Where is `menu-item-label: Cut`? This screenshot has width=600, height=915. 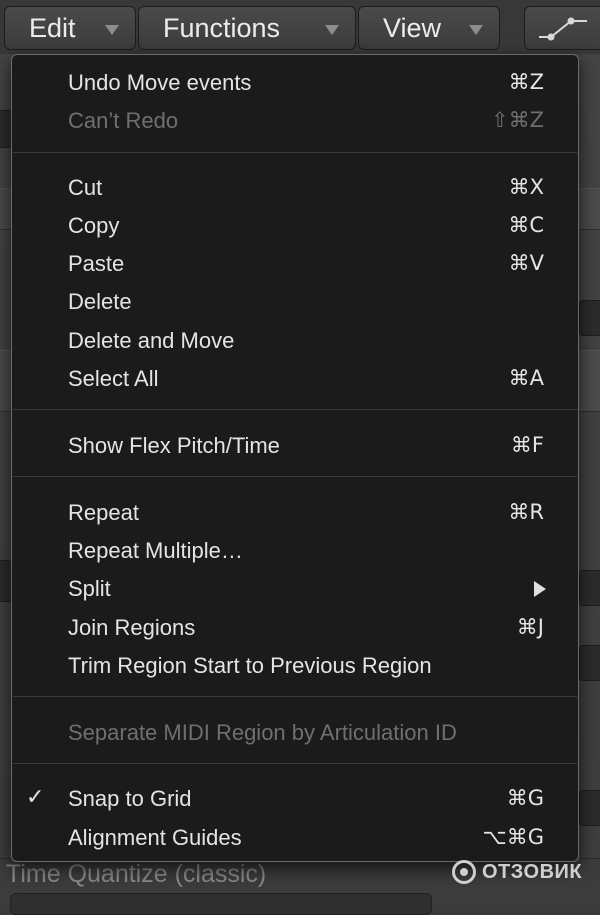 menu-item-label: Cut is located at coordinates (85, 187).